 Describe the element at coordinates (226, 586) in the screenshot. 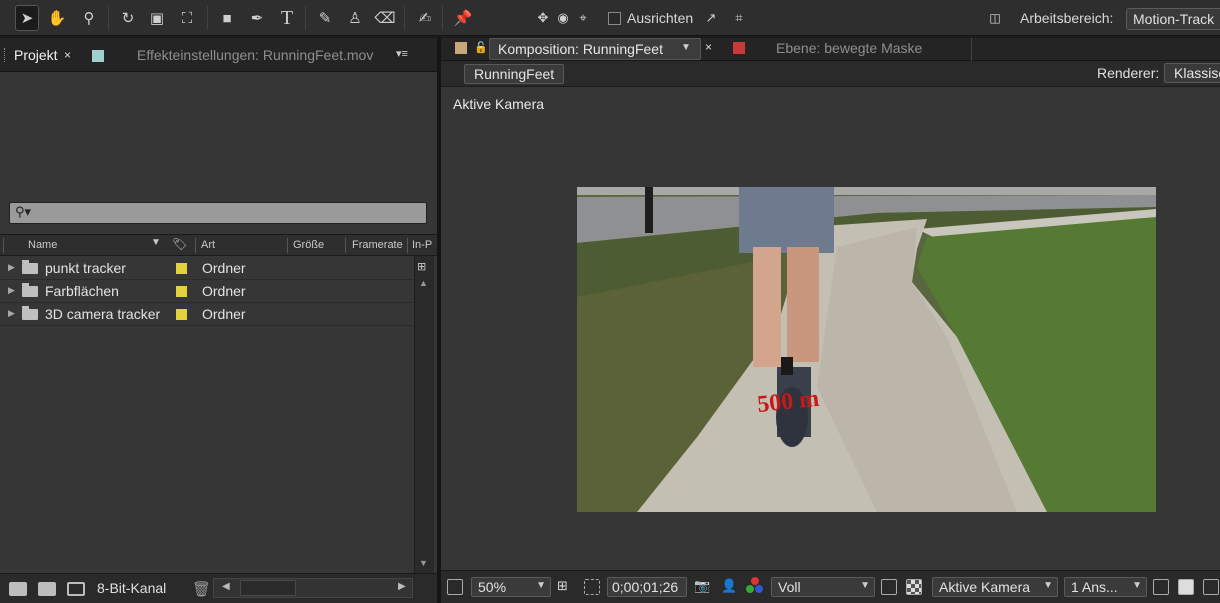

I see `scroll-left-icon: ◀` at that location.